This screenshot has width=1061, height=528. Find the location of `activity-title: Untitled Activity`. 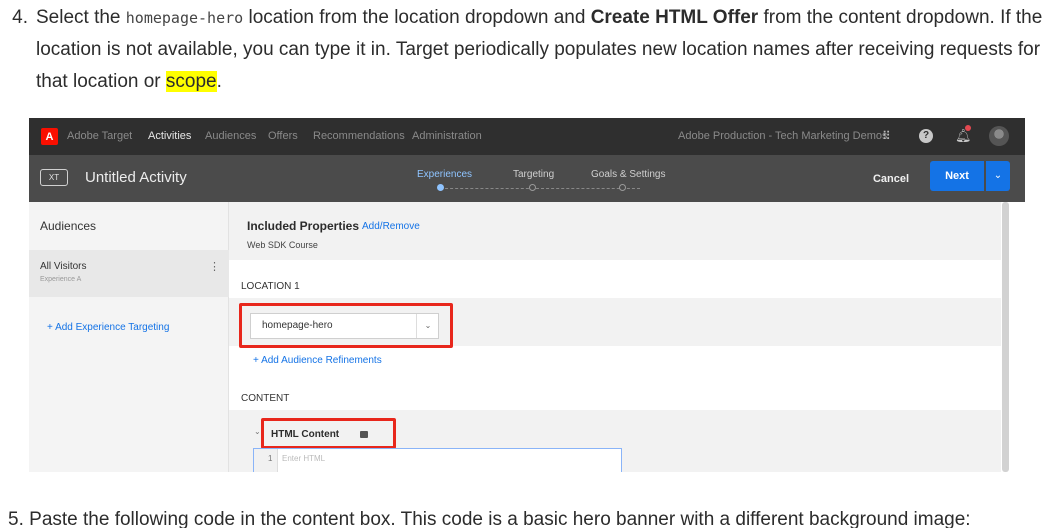

activity-title: Untitled Activity is located at coordinates (136, 177).